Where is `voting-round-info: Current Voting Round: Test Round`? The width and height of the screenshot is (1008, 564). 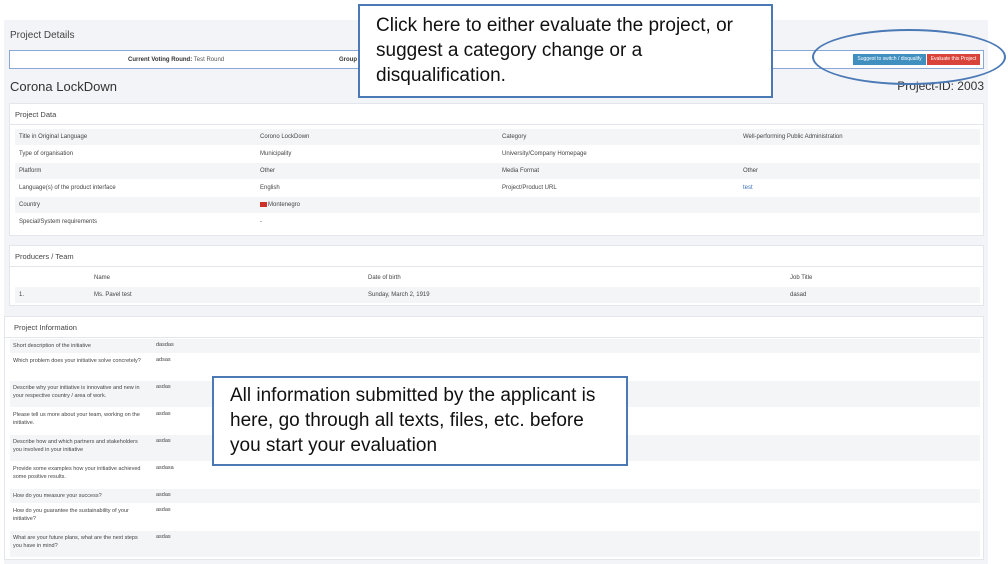 voting-round-info: Current Voting Round: Test Round is located at coordinates (176, 60).